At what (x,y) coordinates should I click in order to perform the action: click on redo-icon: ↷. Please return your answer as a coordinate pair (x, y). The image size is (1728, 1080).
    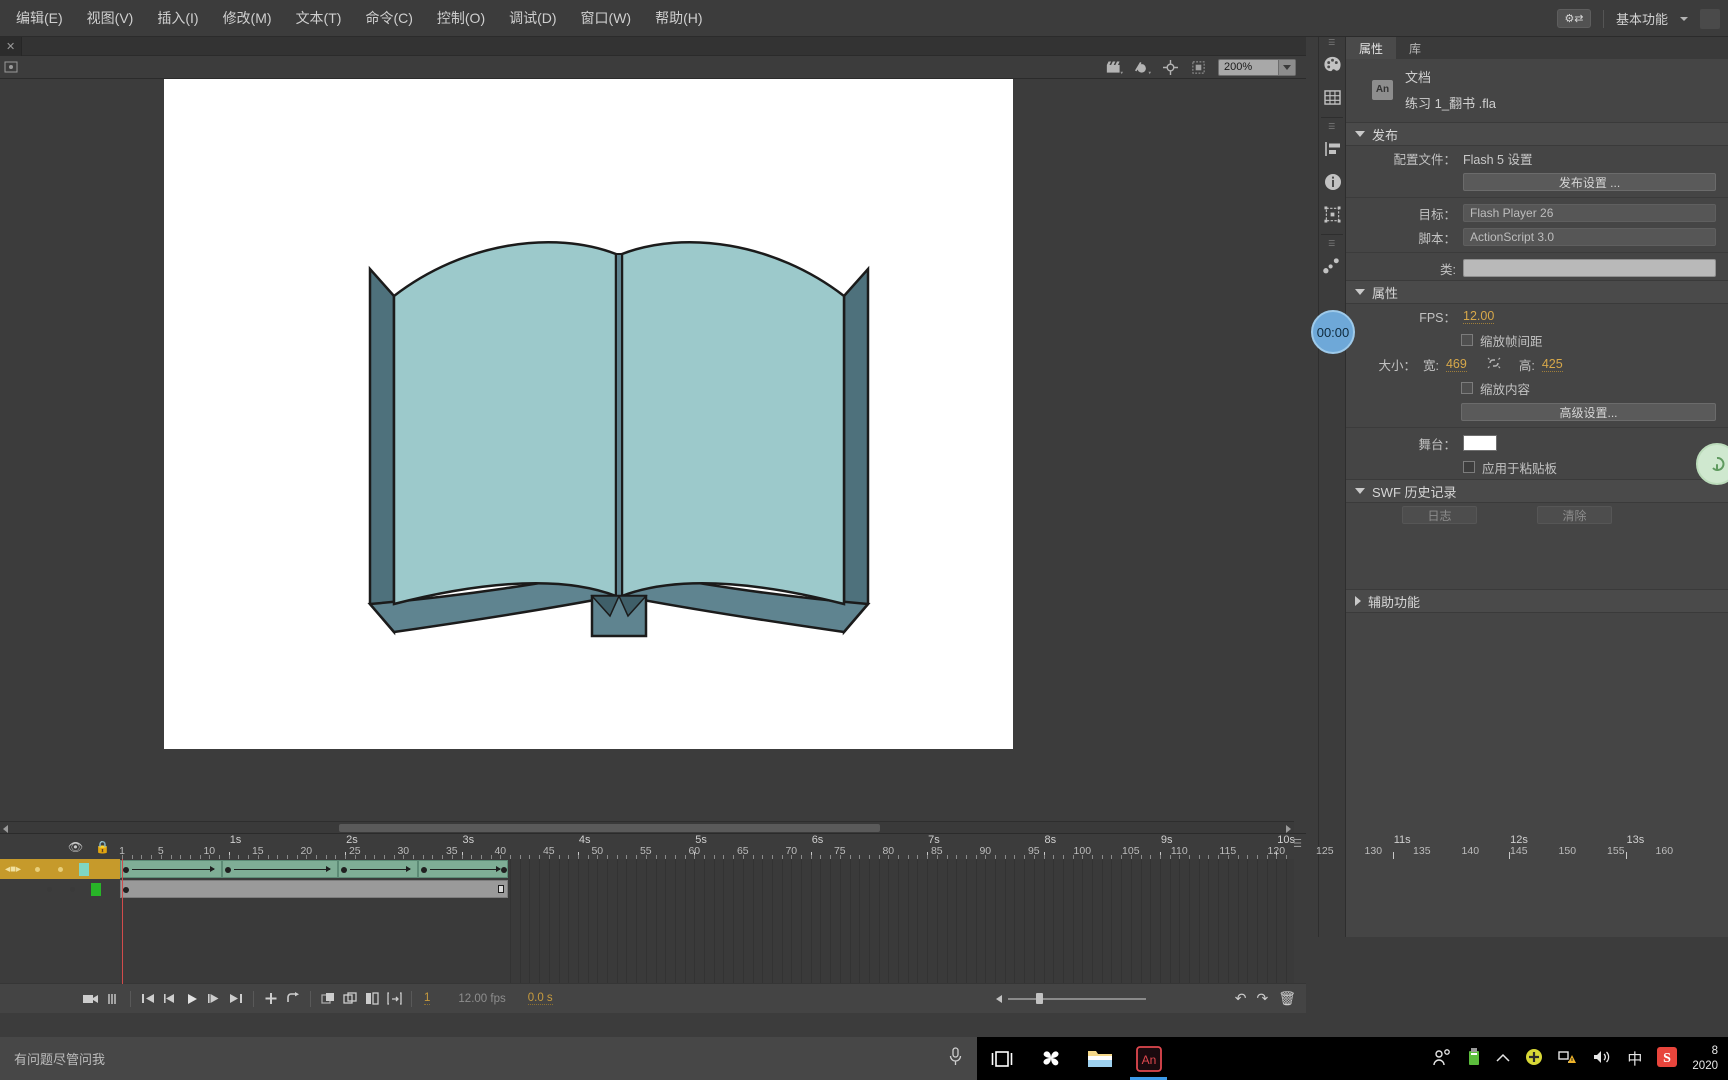
    Looking at the image, I should click on (1262, 998).